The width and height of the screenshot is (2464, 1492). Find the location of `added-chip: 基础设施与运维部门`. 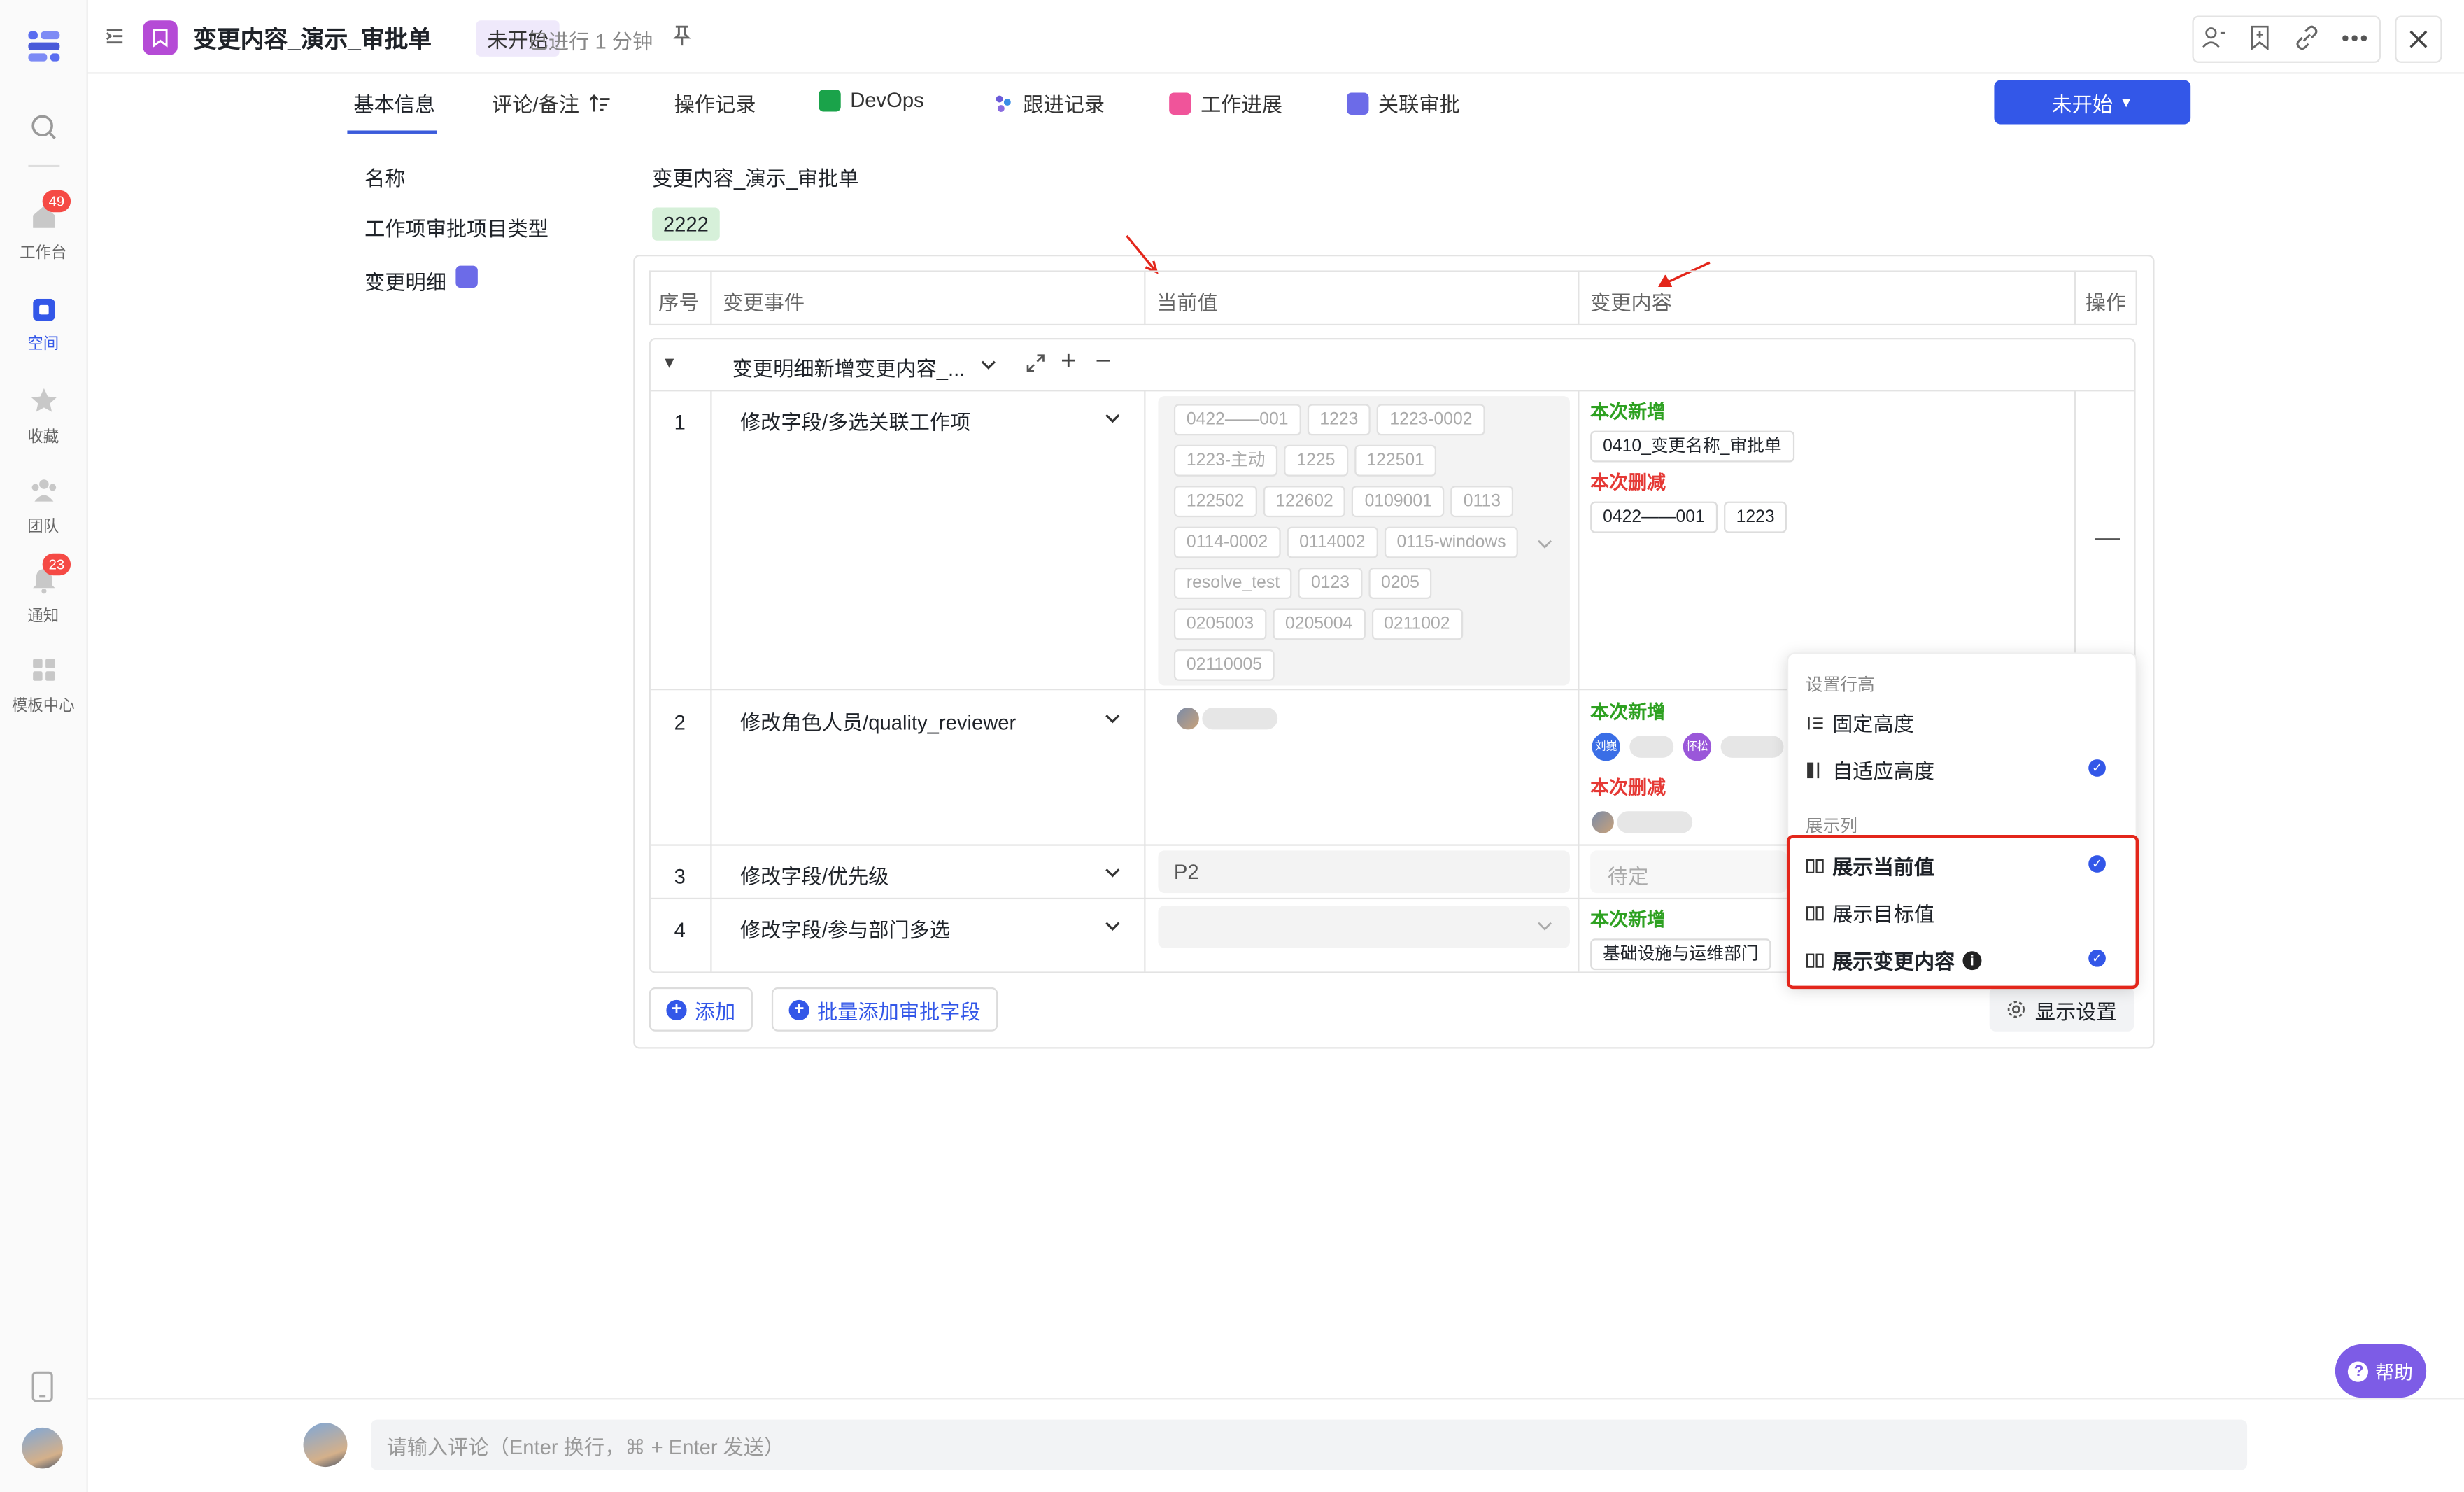

added-chip: 基础设施与运维部门 is located at coordinates (1680, 954).